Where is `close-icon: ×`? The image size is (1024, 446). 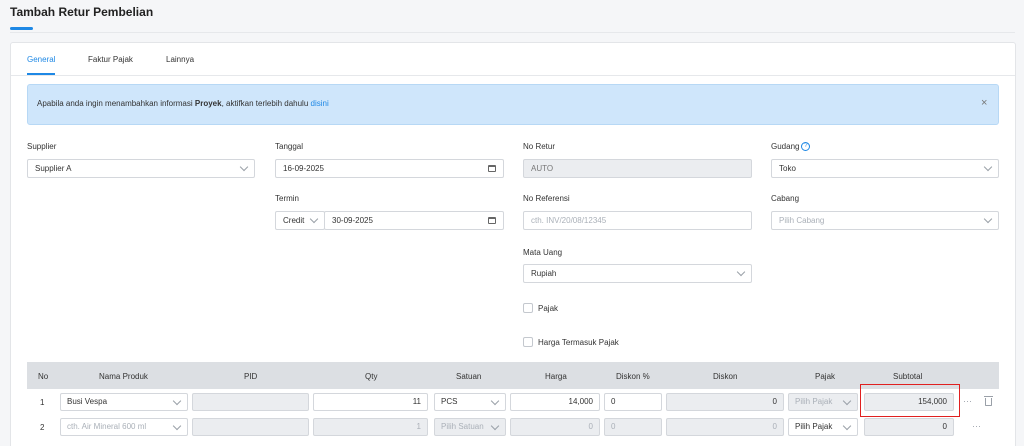
close-icon: × is located at coordinates (984, 103).